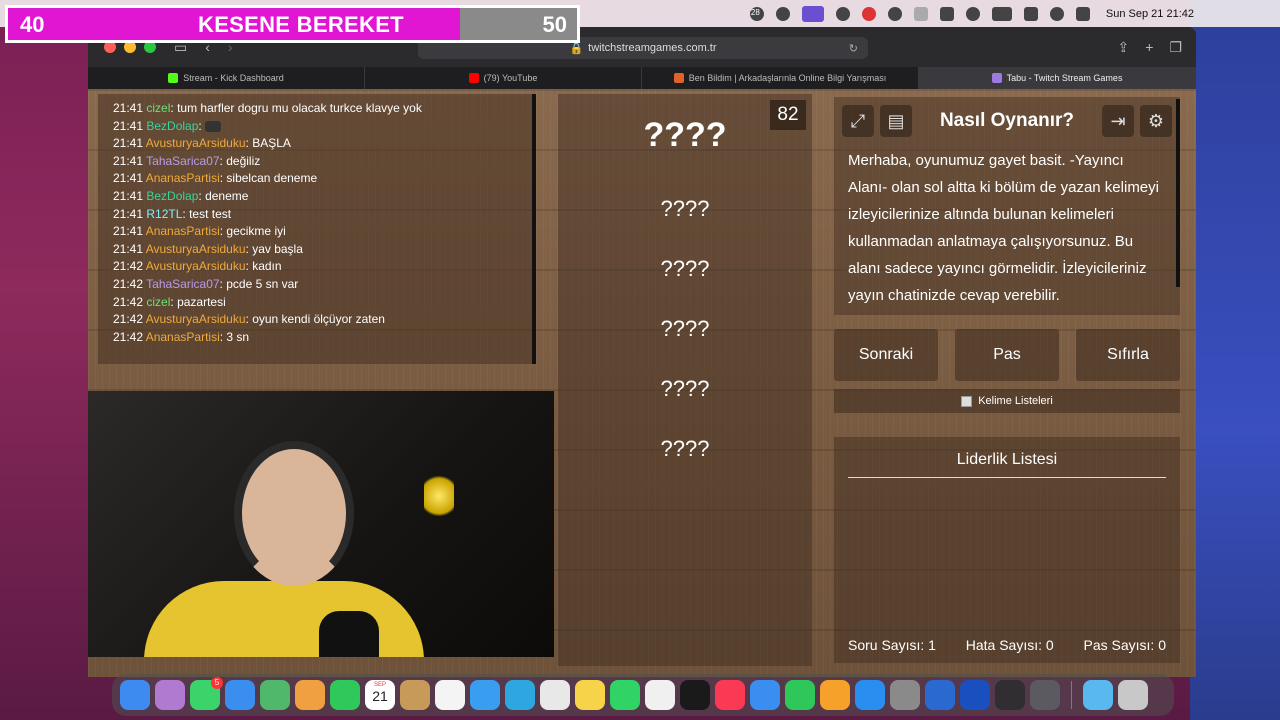  Describe the element at coordinates (503, 78) in the screenshot. I see `tab-youtube: (79) YouTube` at that location.